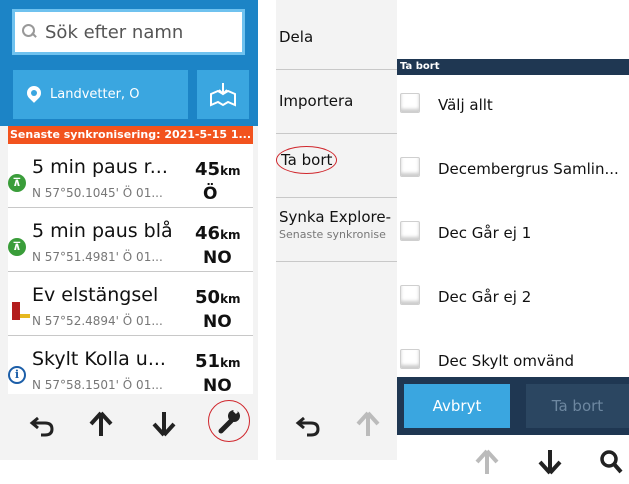 This screenshot has width=629, height=484. What do you see at coordinates (513, 406) in the screenshot?
I see `dialog-button-bar: Avbryt Ta bort` at bounding box center [513, 406].